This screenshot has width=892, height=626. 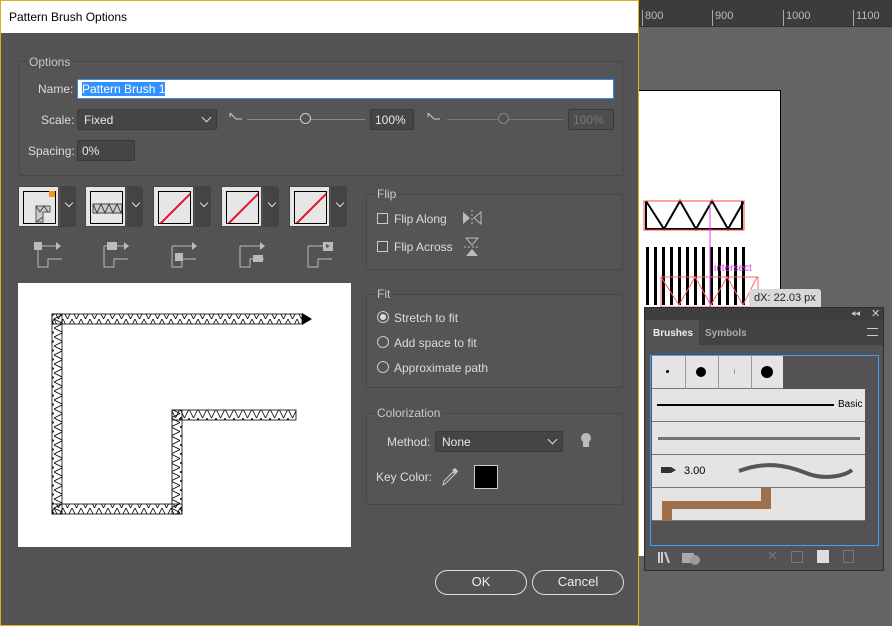 I want to click on brush-size-label: 3.00, so click(x=695, y=471).